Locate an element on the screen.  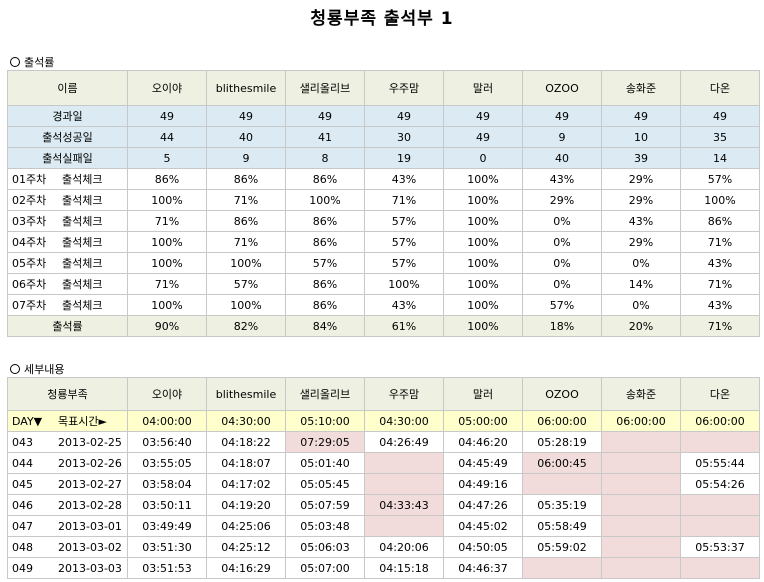
table-cell: 14 is located at coordinates (720, 158).